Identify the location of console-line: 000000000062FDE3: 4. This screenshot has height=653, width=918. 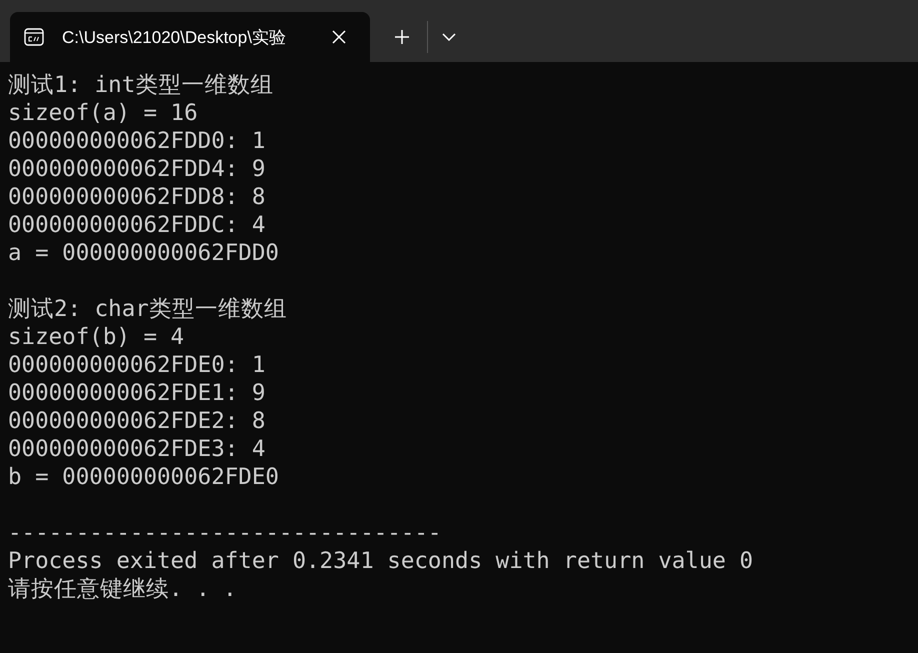
(137, 449).